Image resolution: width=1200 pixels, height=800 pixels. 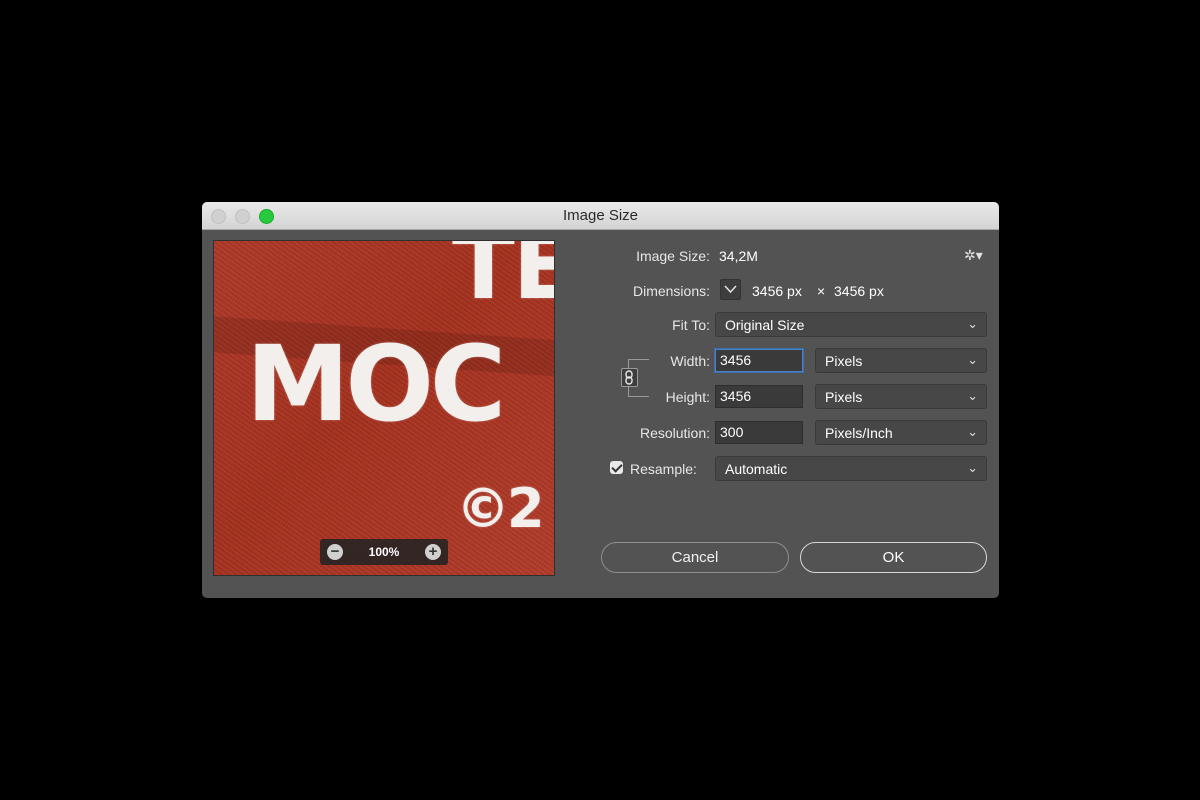 What do you see at coordinates (777, 291) in the screenshot?
I see `dimensions-width: 3456 px` at bounding box center [777, 291].